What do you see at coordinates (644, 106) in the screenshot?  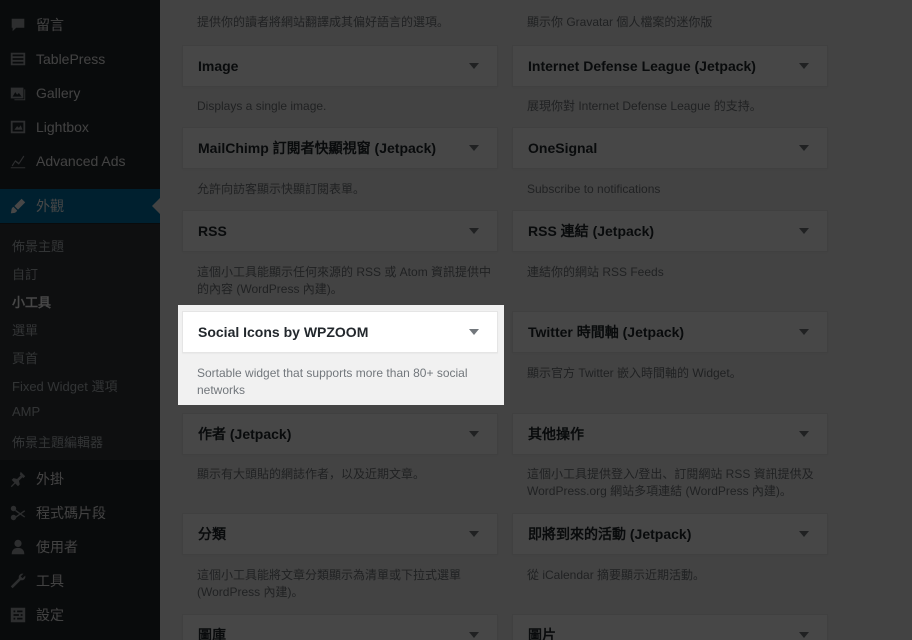 I see `widget-description: 展現你對 Internet Defense League 的支持。` at bounding box center [644, 106].